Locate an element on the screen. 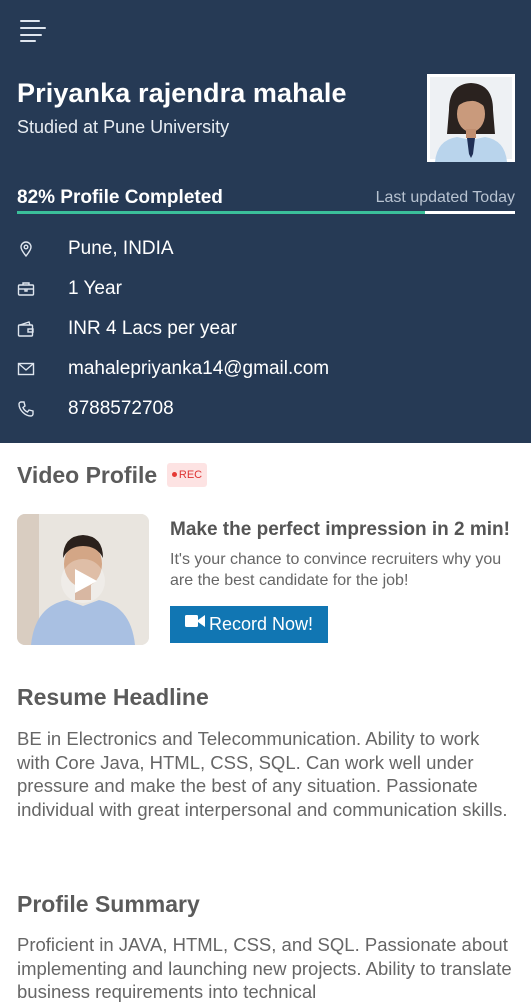  profile-summary-title: Profile Summary is located at coordinates (108, 904).